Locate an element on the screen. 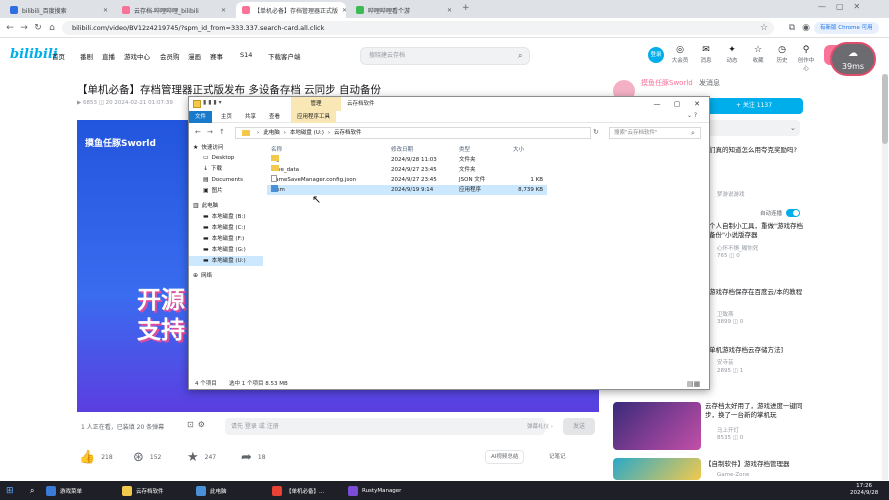 The width and height of the screenshot is (889, 500). chevron-down-icon: ⌄ is located at coordinates (793, 128).